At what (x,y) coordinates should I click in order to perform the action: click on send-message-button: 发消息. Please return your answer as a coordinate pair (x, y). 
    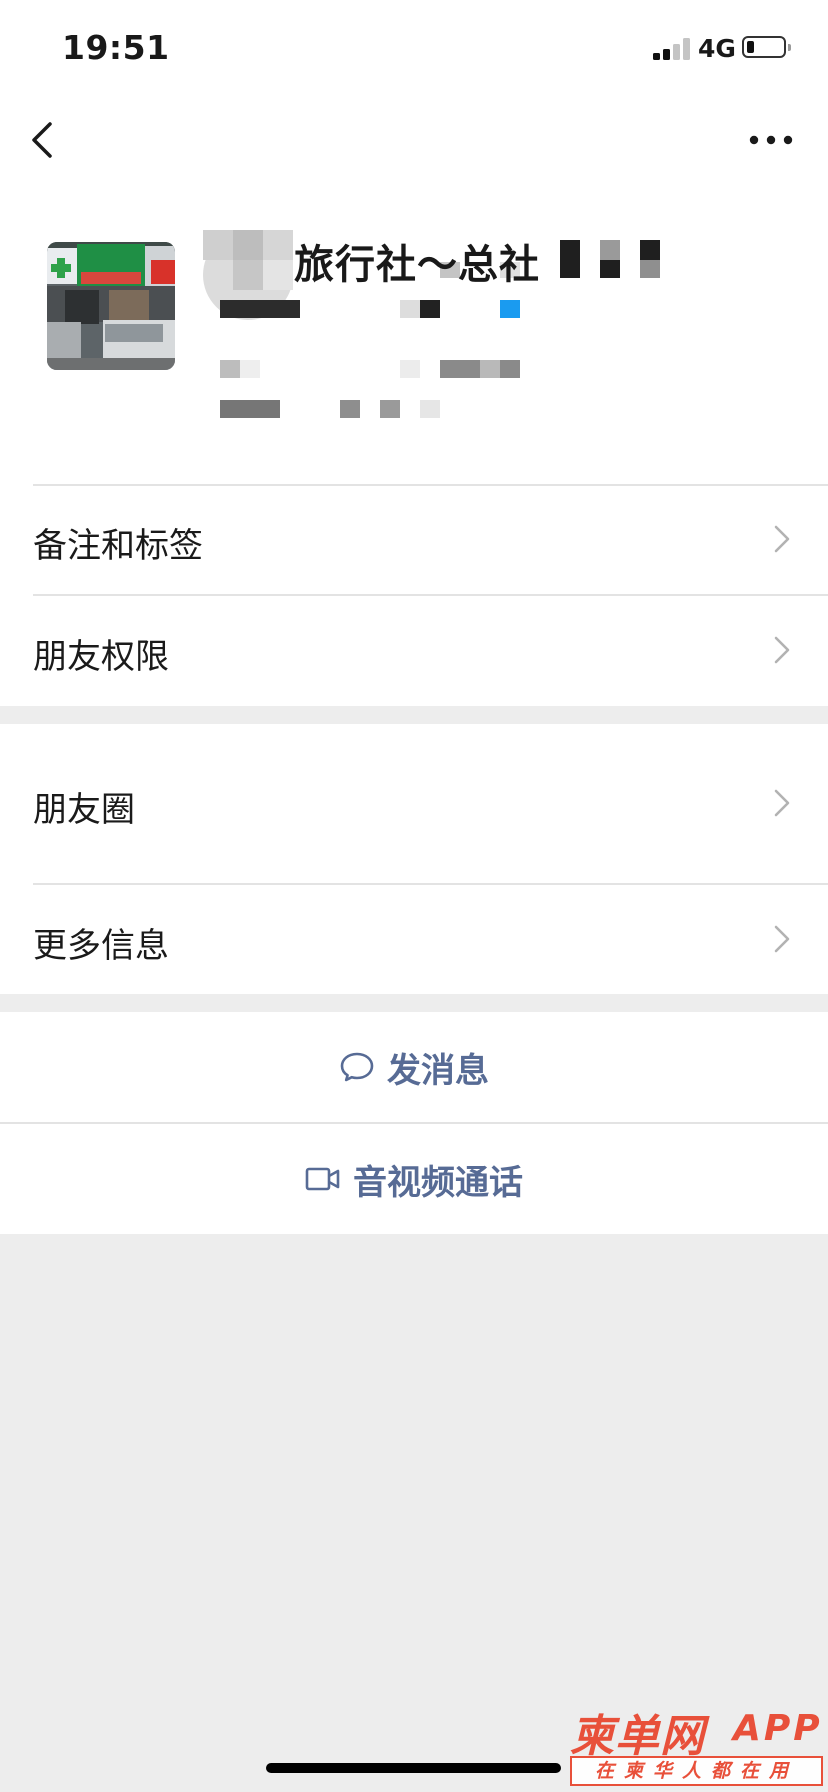
    Looking at the image, I should click on (414, 1067).